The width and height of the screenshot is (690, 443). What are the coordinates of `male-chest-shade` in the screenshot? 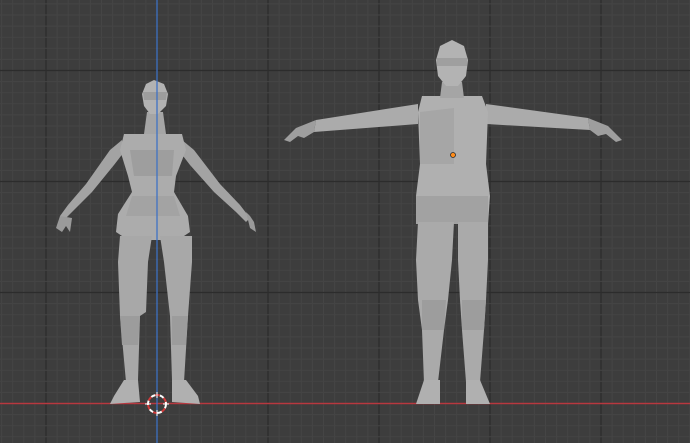 It's located at (437, 136).